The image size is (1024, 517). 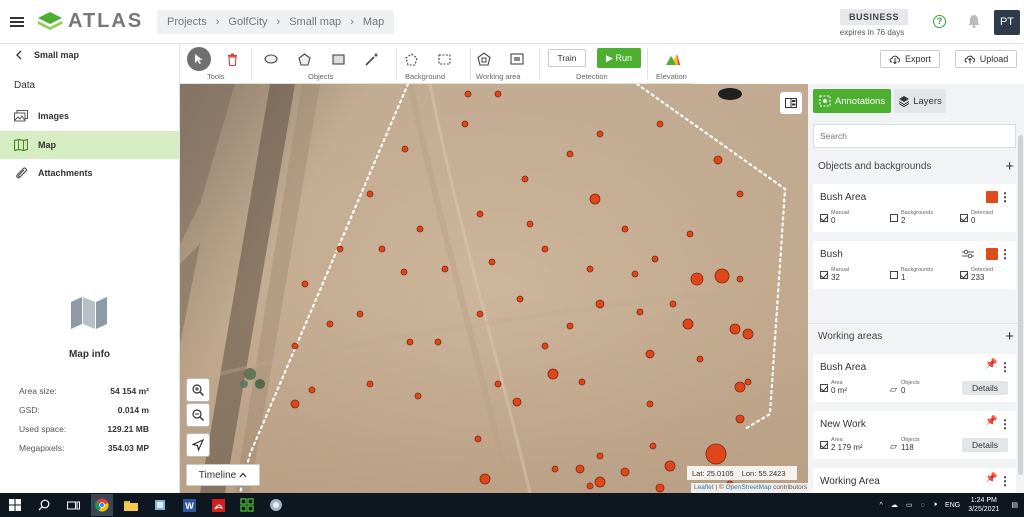 I want to click on network-icon: ◌, so click(x=922, y=505).